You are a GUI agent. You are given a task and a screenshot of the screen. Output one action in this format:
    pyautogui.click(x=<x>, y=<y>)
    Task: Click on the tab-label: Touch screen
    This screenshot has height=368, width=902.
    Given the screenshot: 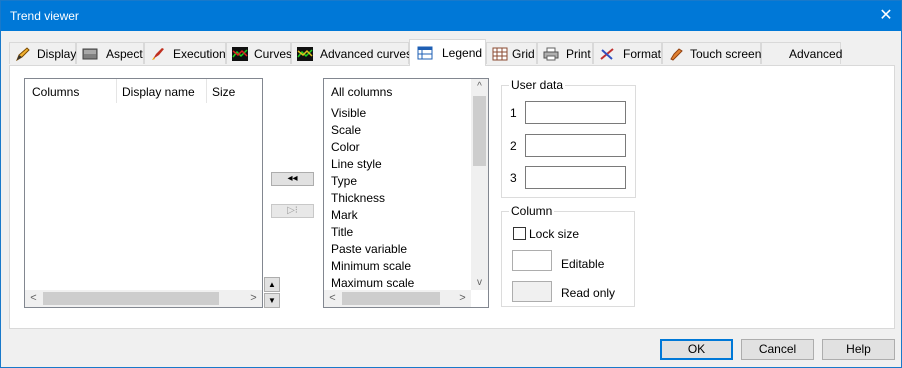 What is the action you would take?
    pyautogui.click(x=726, y=54)
    